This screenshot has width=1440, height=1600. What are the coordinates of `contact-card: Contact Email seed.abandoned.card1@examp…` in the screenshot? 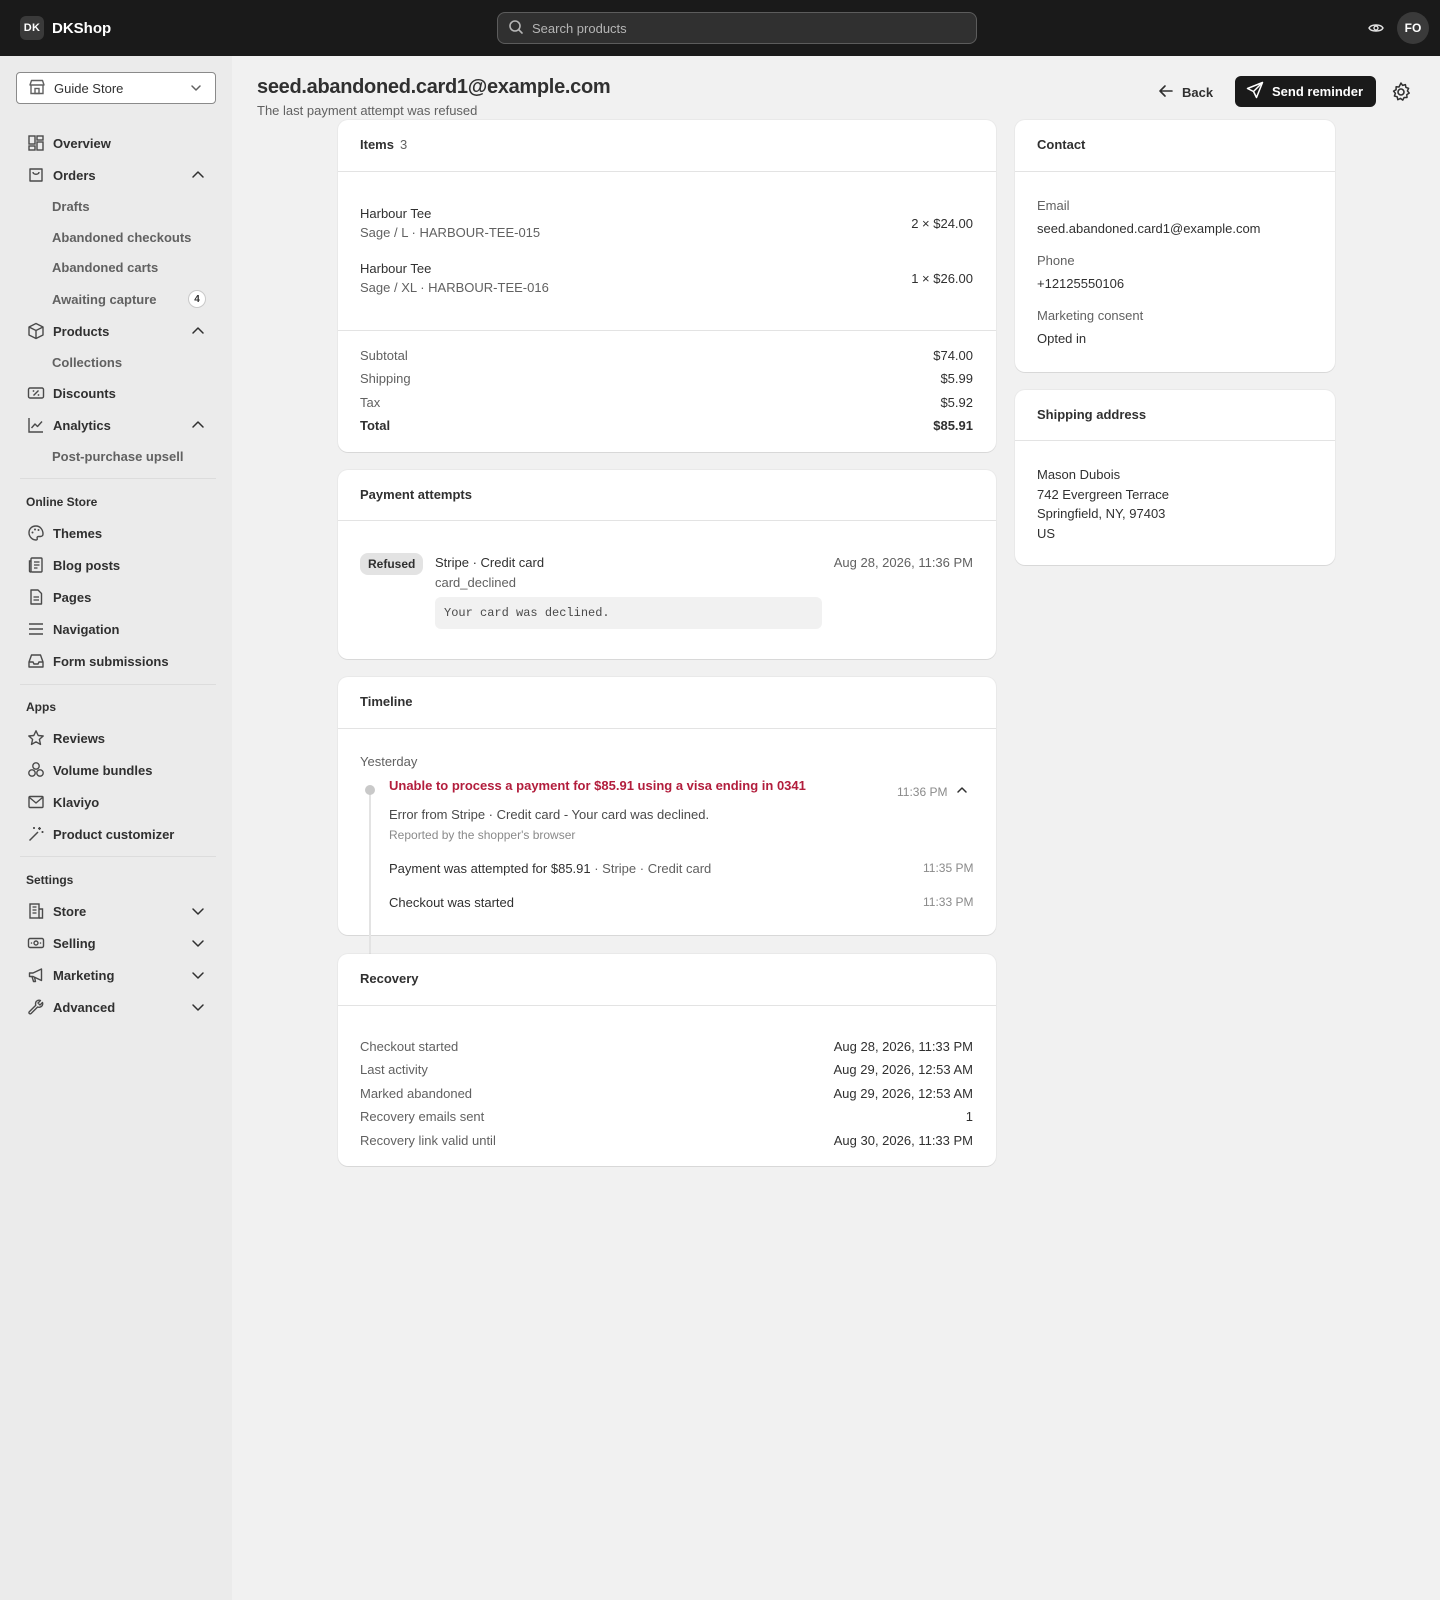 It's located at (1175, 246).